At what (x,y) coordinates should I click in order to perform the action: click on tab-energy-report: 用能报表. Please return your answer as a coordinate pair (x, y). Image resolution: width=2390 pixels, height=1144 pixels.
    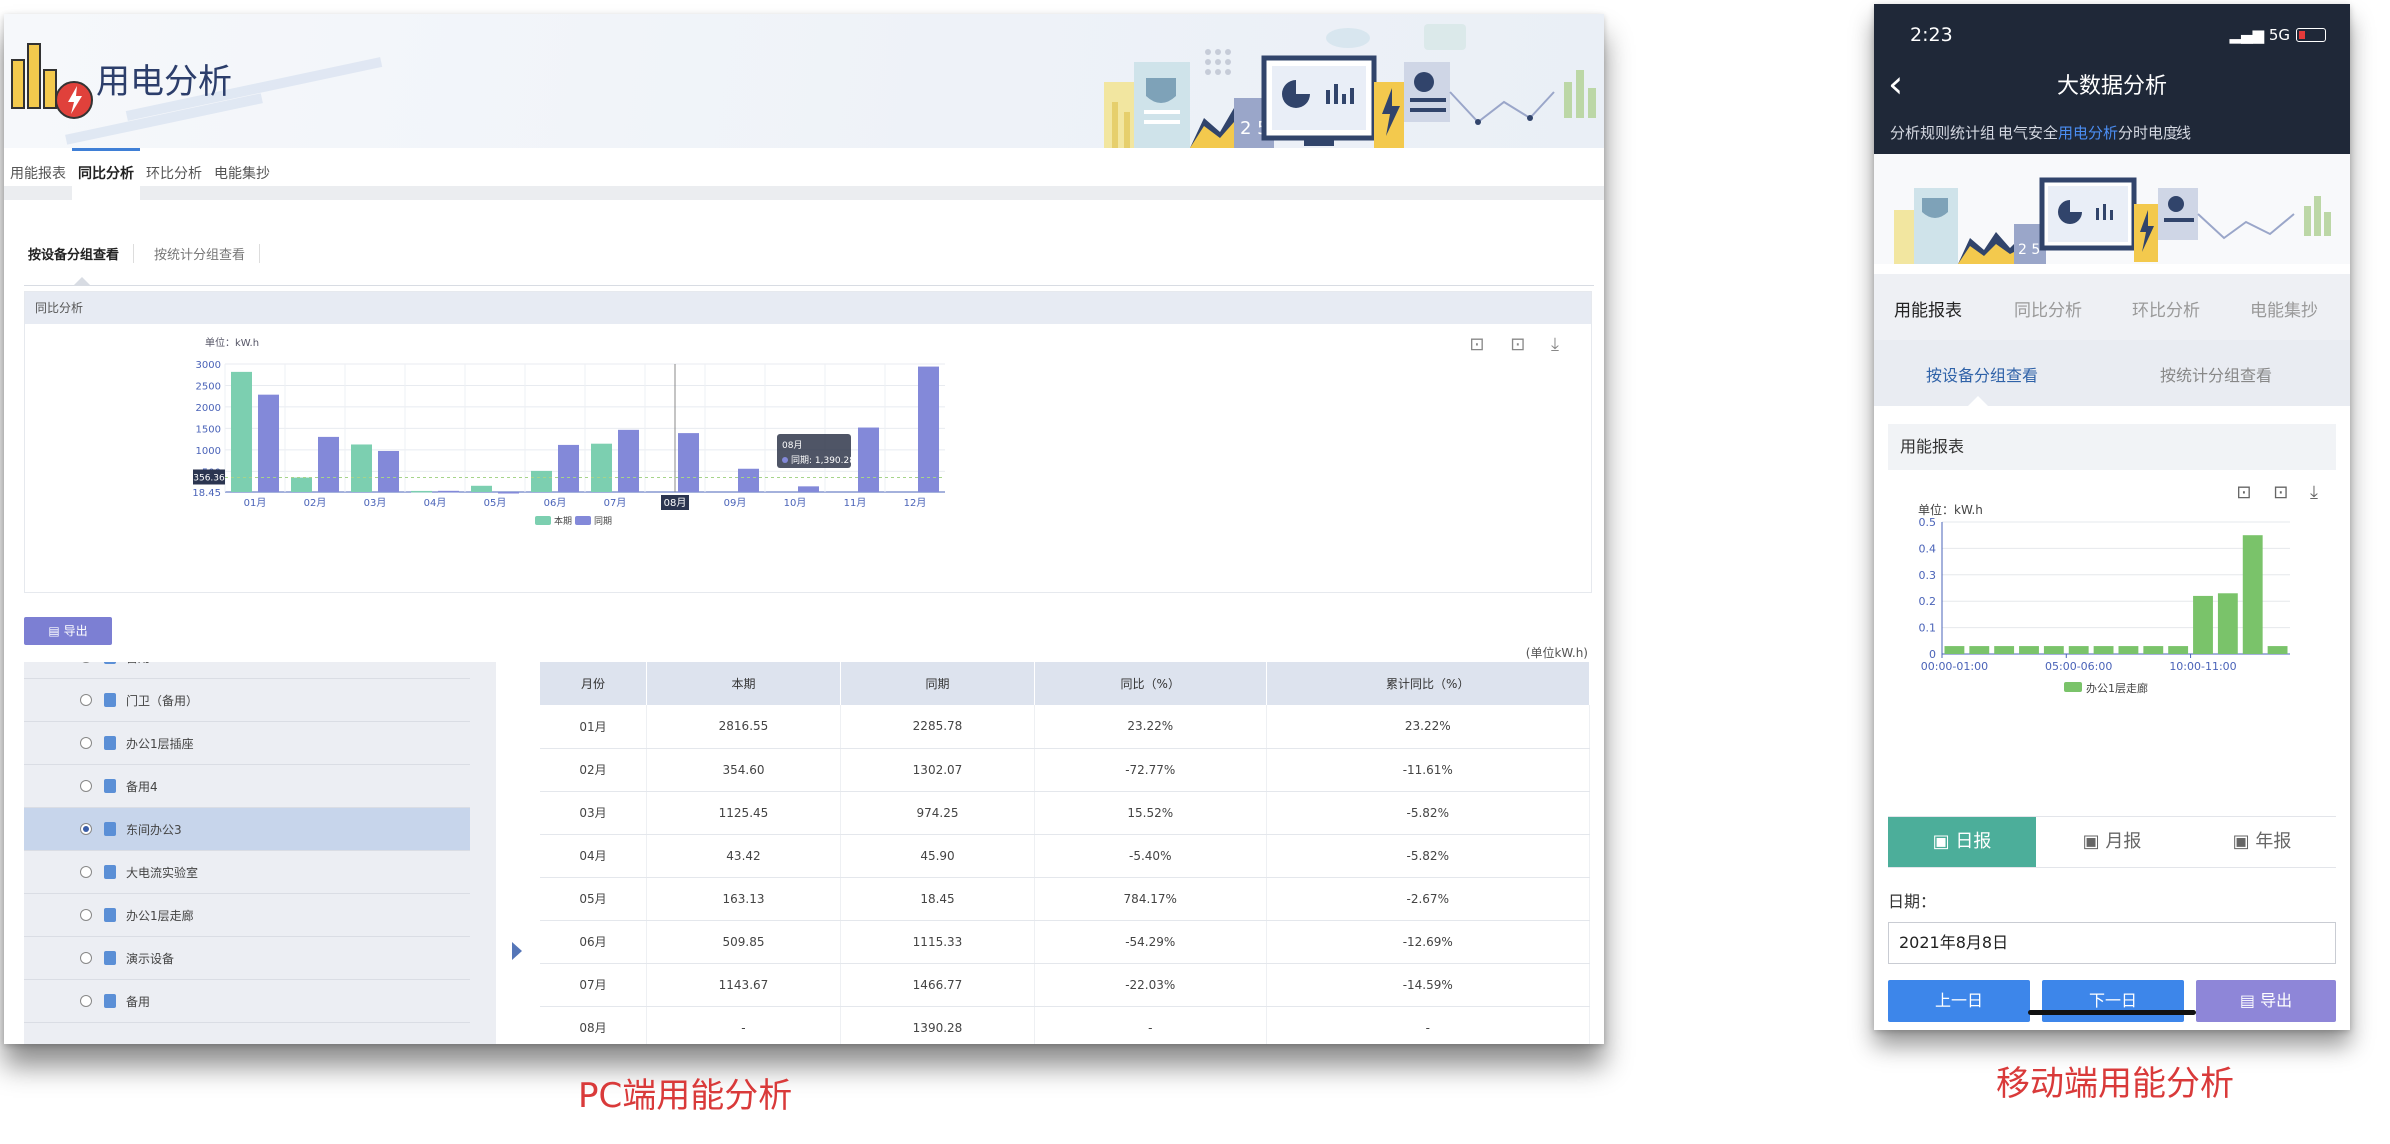
    Looking at the image, I should click on (38, 174).